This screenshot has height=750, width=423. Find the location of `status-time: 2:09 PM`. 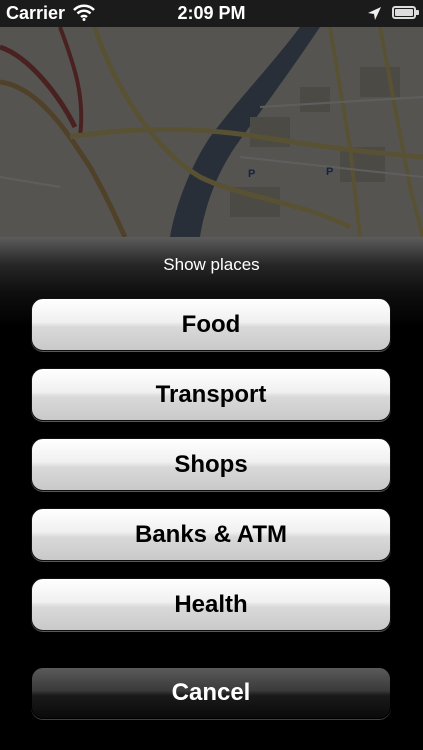

status-time: 2:09 PM is located at coordinates (211, 13).